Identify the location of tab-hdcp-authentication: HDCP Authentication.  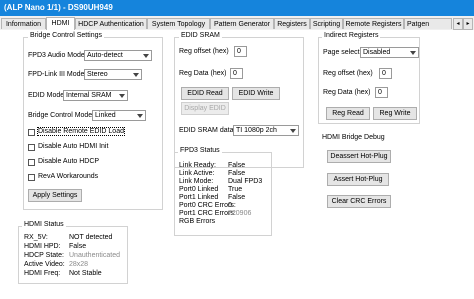
(111, 23).